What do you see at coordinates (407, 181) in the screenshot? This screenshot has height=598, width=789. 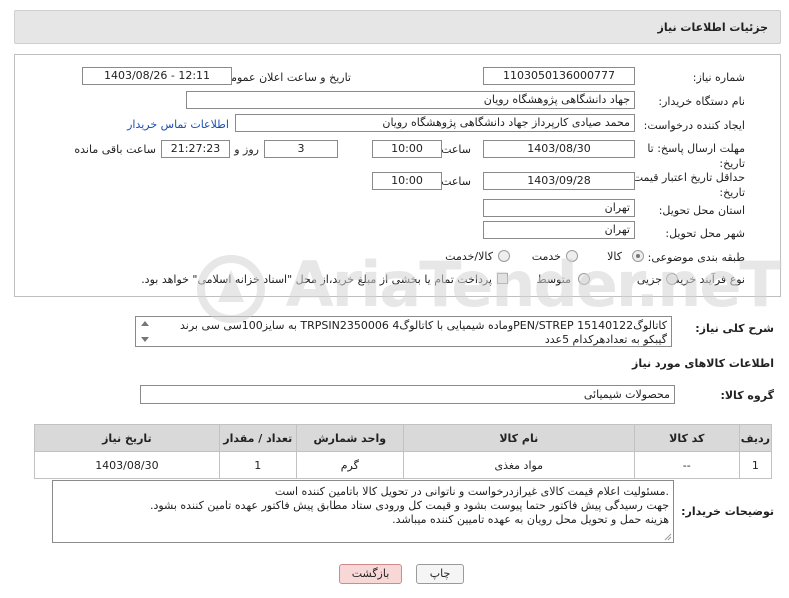 I see `validity-time-field: 10:00` at bounding box center [407, 181].